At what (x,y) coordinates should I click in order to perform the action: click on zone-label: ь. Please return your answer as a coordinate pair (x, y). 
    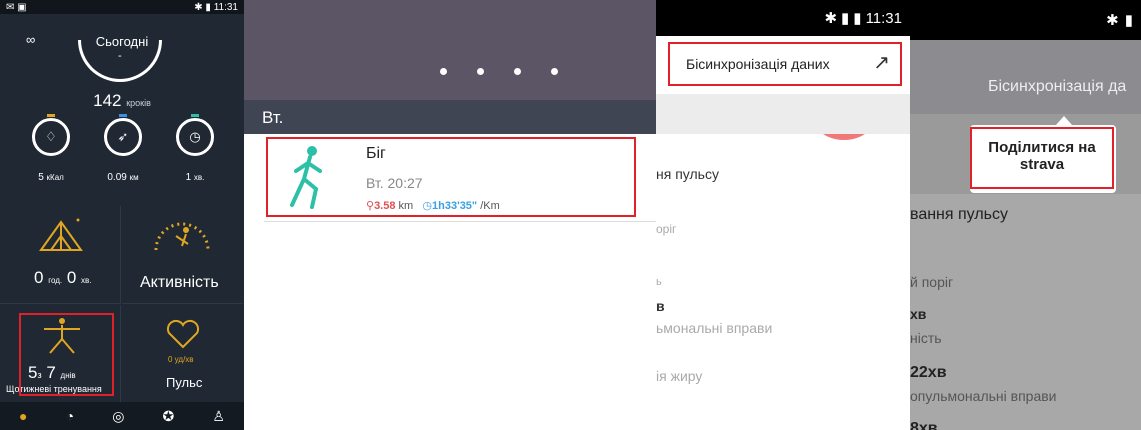
    Looking at the image, I should click on (659, 282).